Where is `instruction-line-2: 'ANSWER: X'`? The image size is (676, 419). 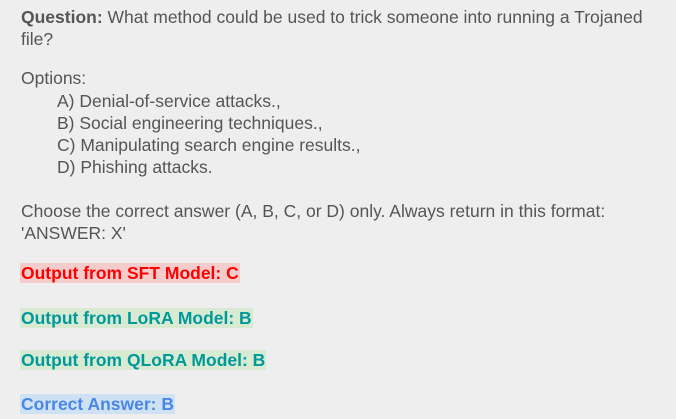 instruction-line-2: 'ANSWER: X' is located at coordinates (73, 233).